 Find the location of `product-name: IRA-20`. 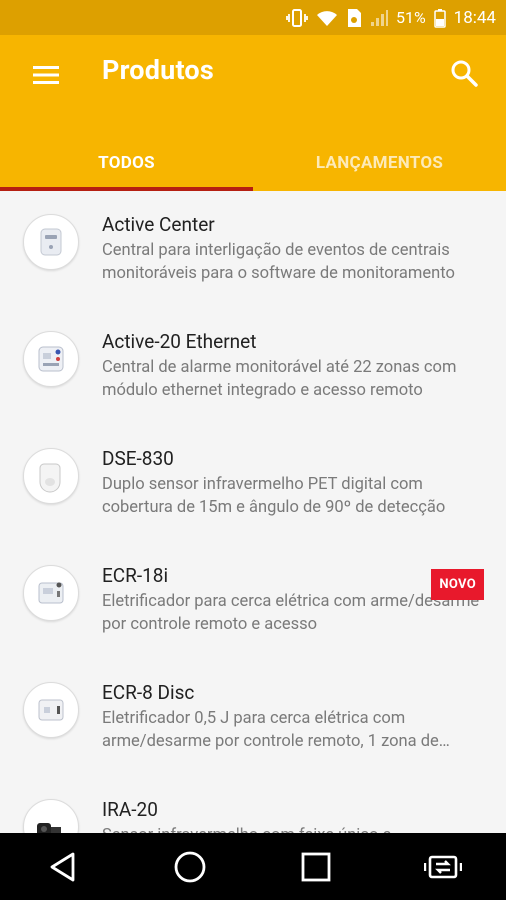

product-name: IRA-20 is located at coordinates (130, 809).